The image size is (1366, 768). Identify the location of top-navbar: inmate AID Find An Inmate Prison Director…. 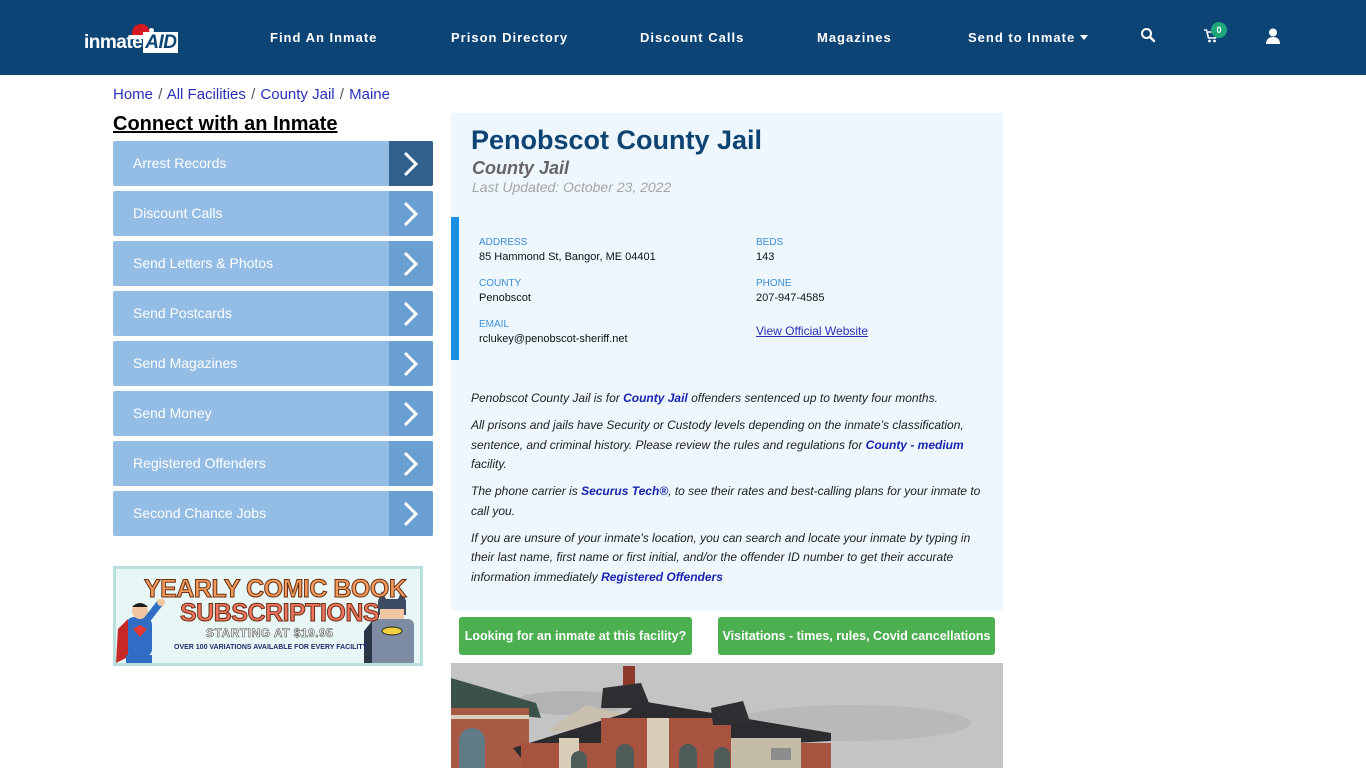
(683, 37).